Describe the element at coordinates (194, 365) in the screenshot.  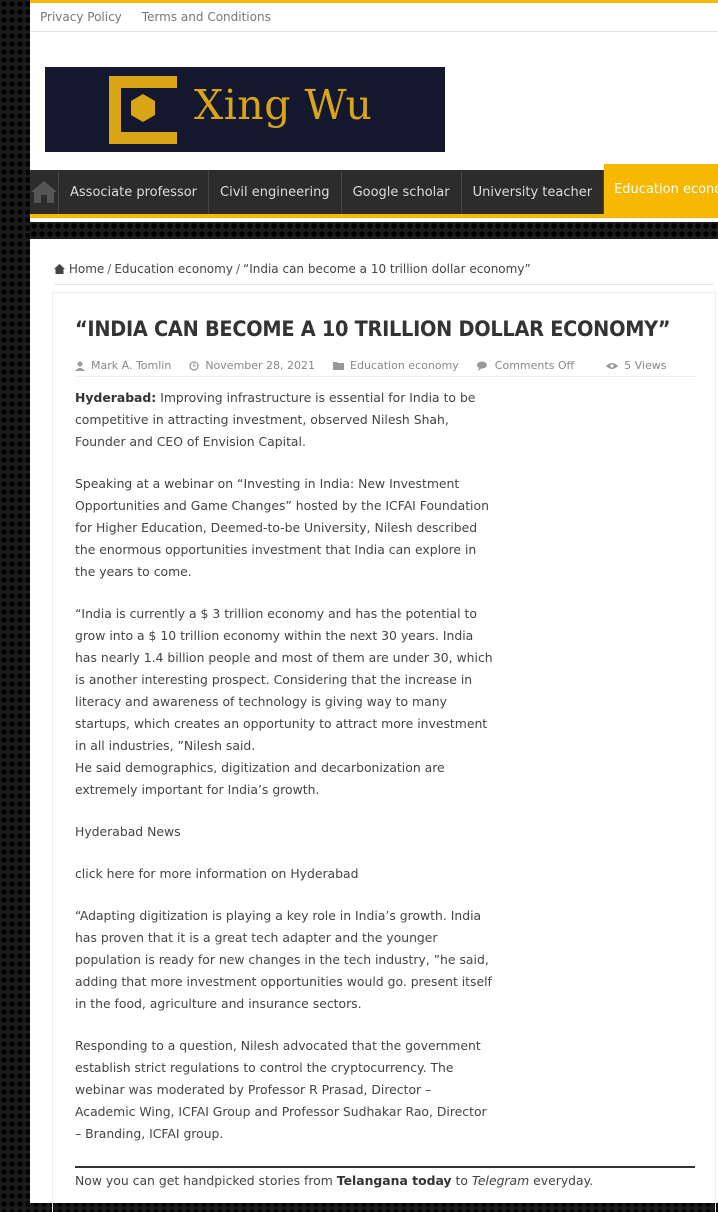
I see `clock-icon` at that location.